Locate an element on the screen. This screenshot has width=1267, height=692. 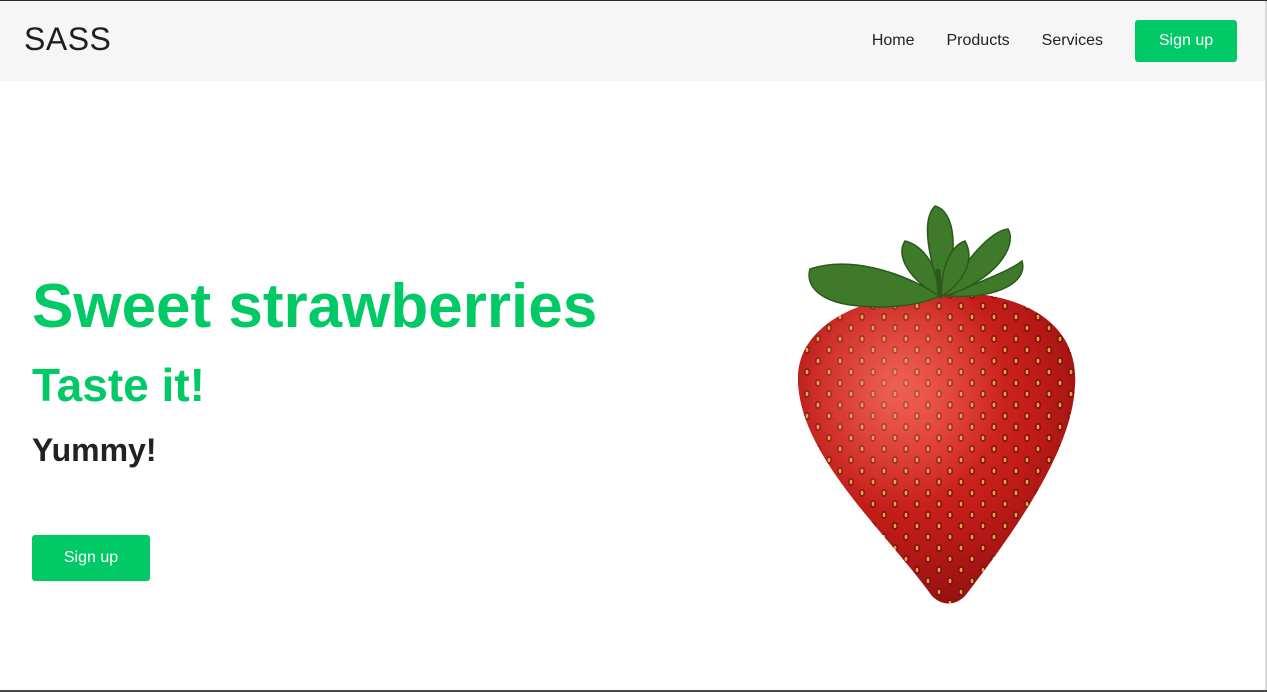
nav-signup-button: Sign up is located at coordinates (1186, 41).